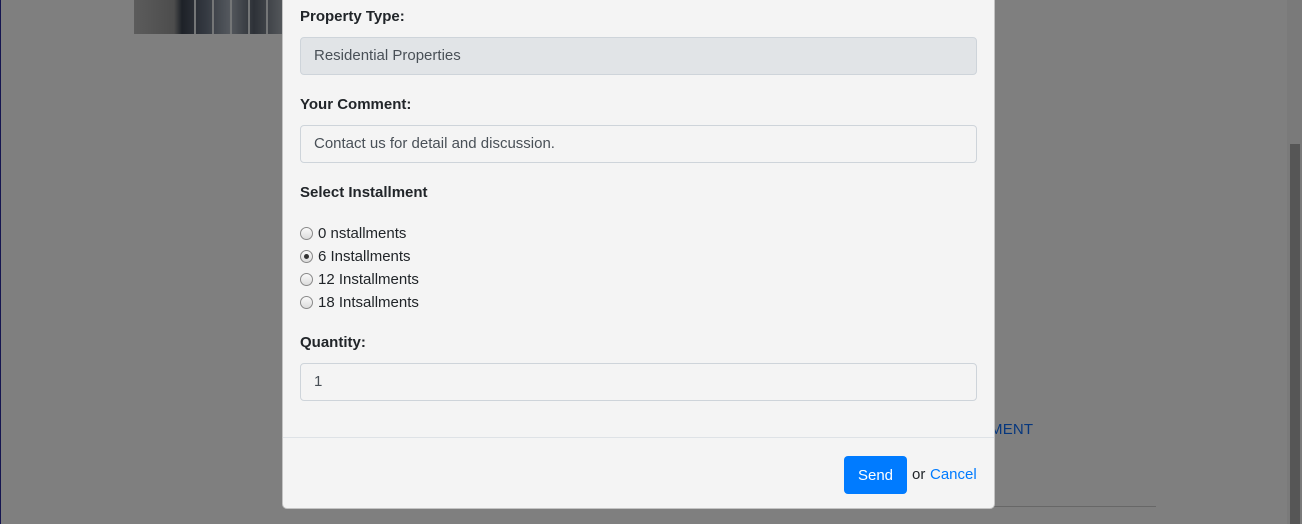 The image size is (1302, 524). Describe the element at coordinates (638, 437) in the screenshot. I see `modal-footer-divider` at that location.